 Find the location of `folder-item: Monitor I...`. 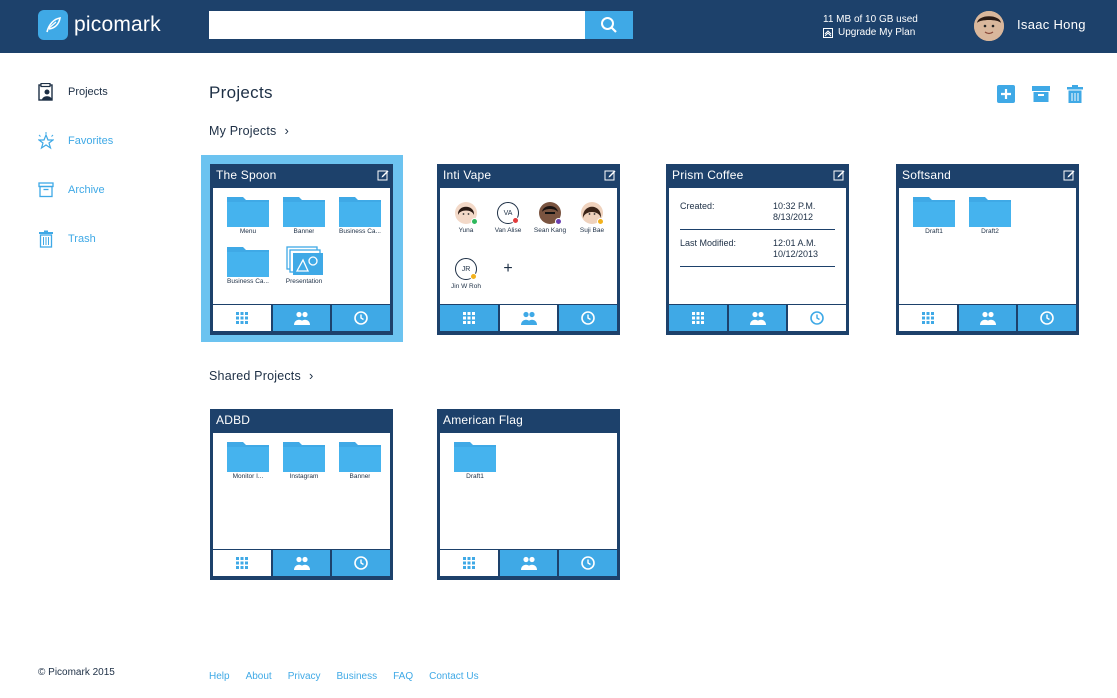

folder-item: Monitor I... is located at coordinates (248, 465).